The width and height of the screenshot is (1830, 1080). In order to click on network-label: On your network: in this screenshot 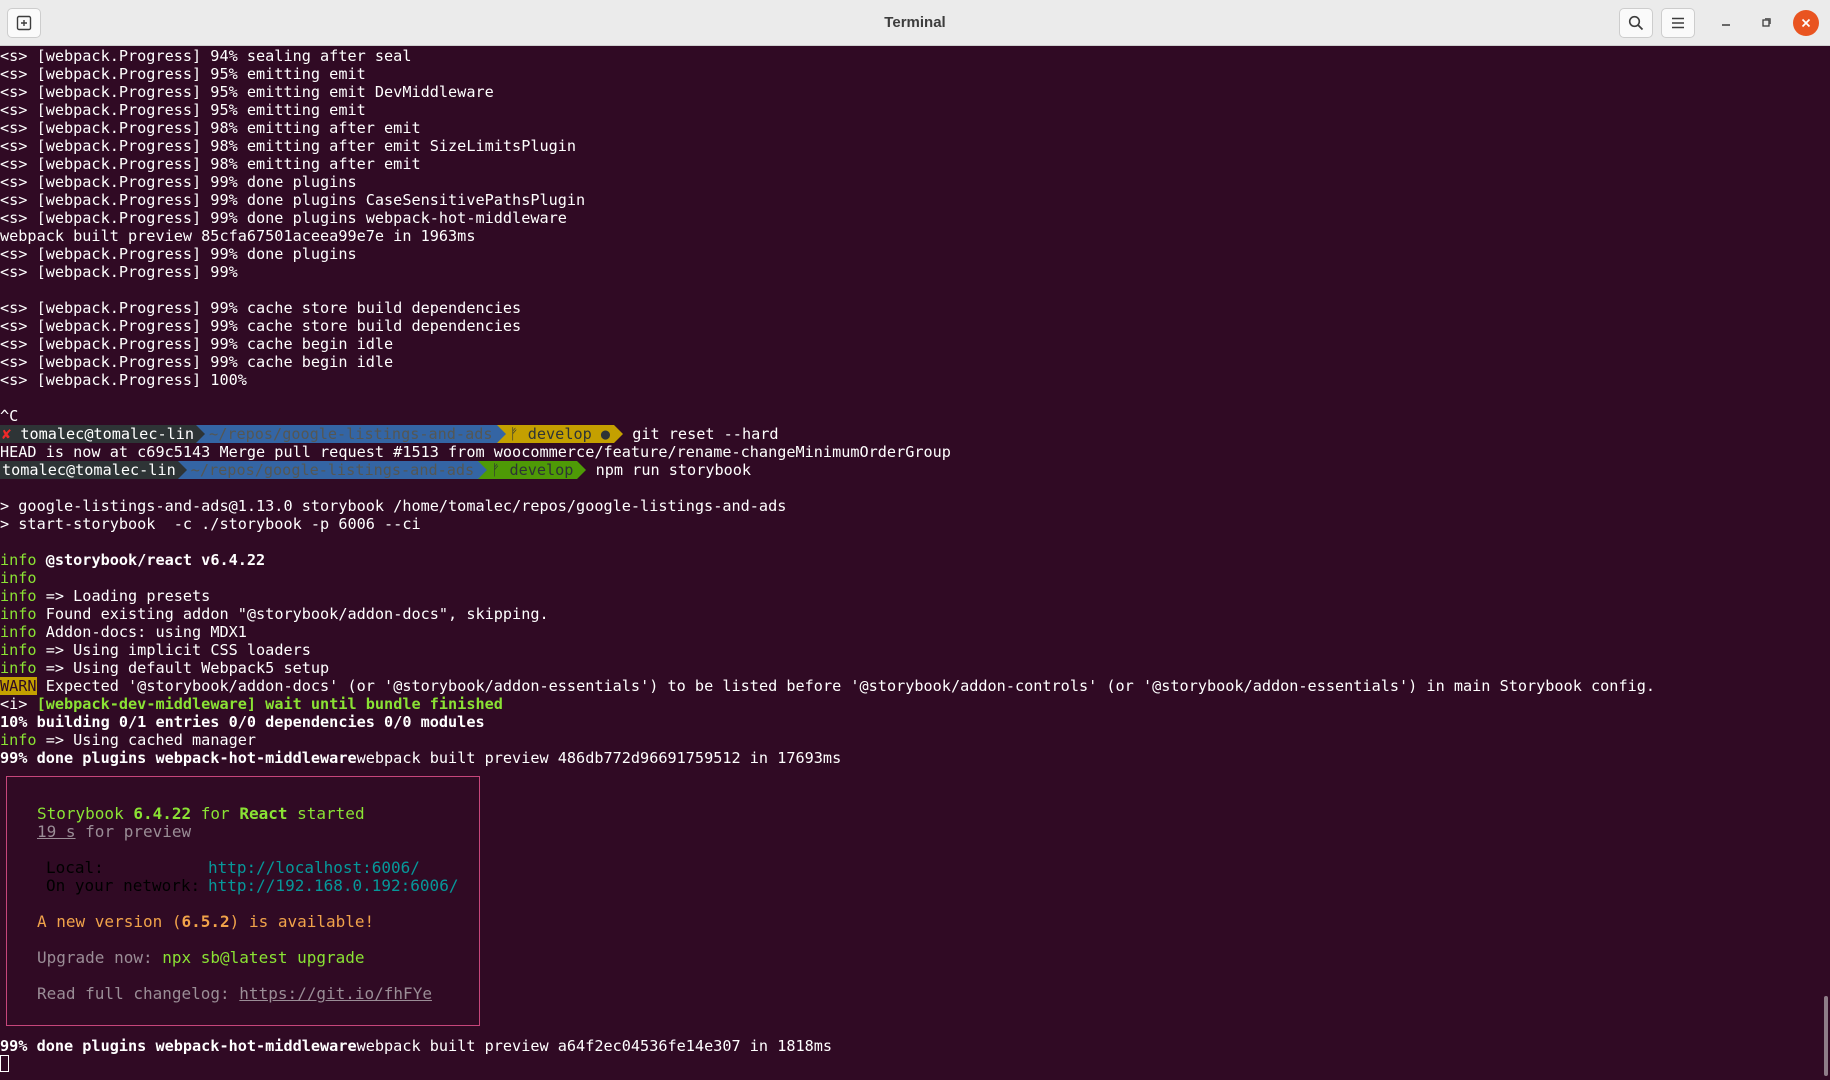, I will do `click(123, 885)`.